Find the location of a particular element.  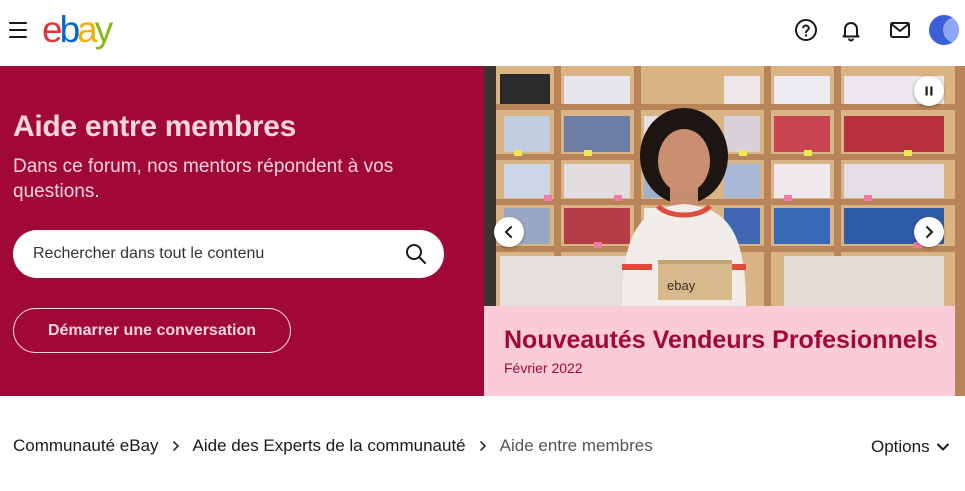

logo-letter: a is located at coordinates (87, 29).